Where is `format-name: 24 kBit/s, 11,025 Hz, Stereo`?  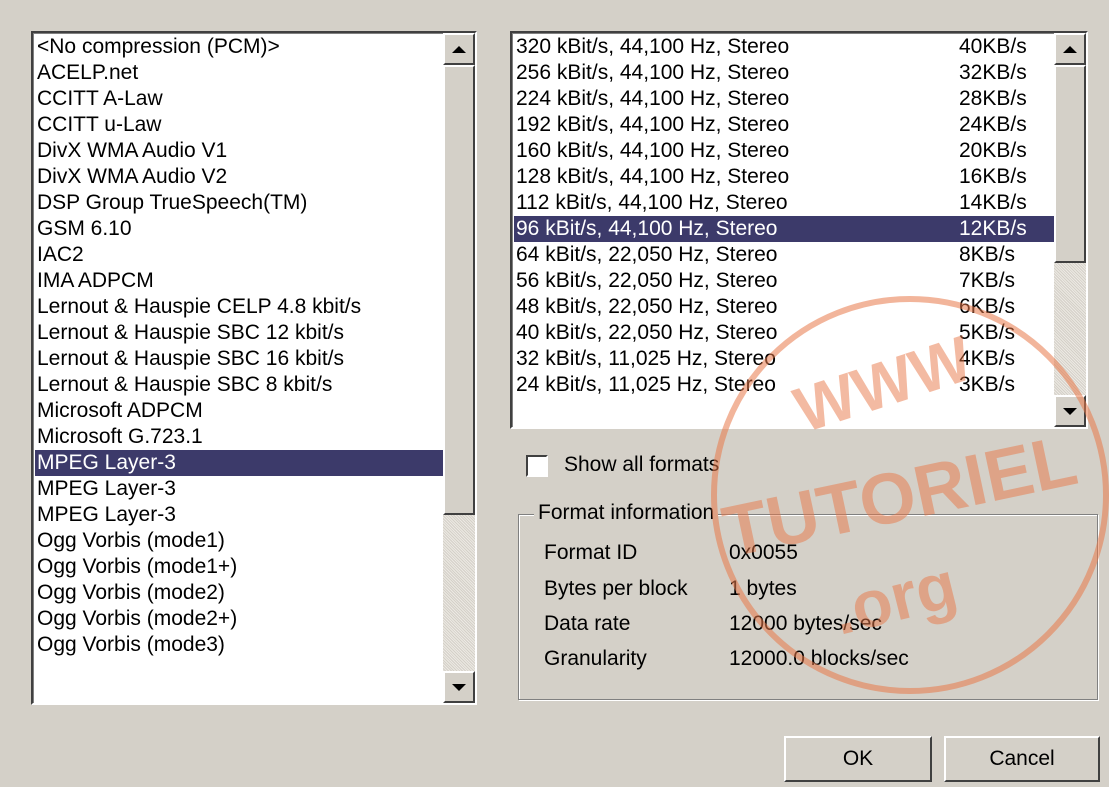 format-name: 24 kBit/s, 11,025 Hz, Stereo is located at coordinates (646, 384).